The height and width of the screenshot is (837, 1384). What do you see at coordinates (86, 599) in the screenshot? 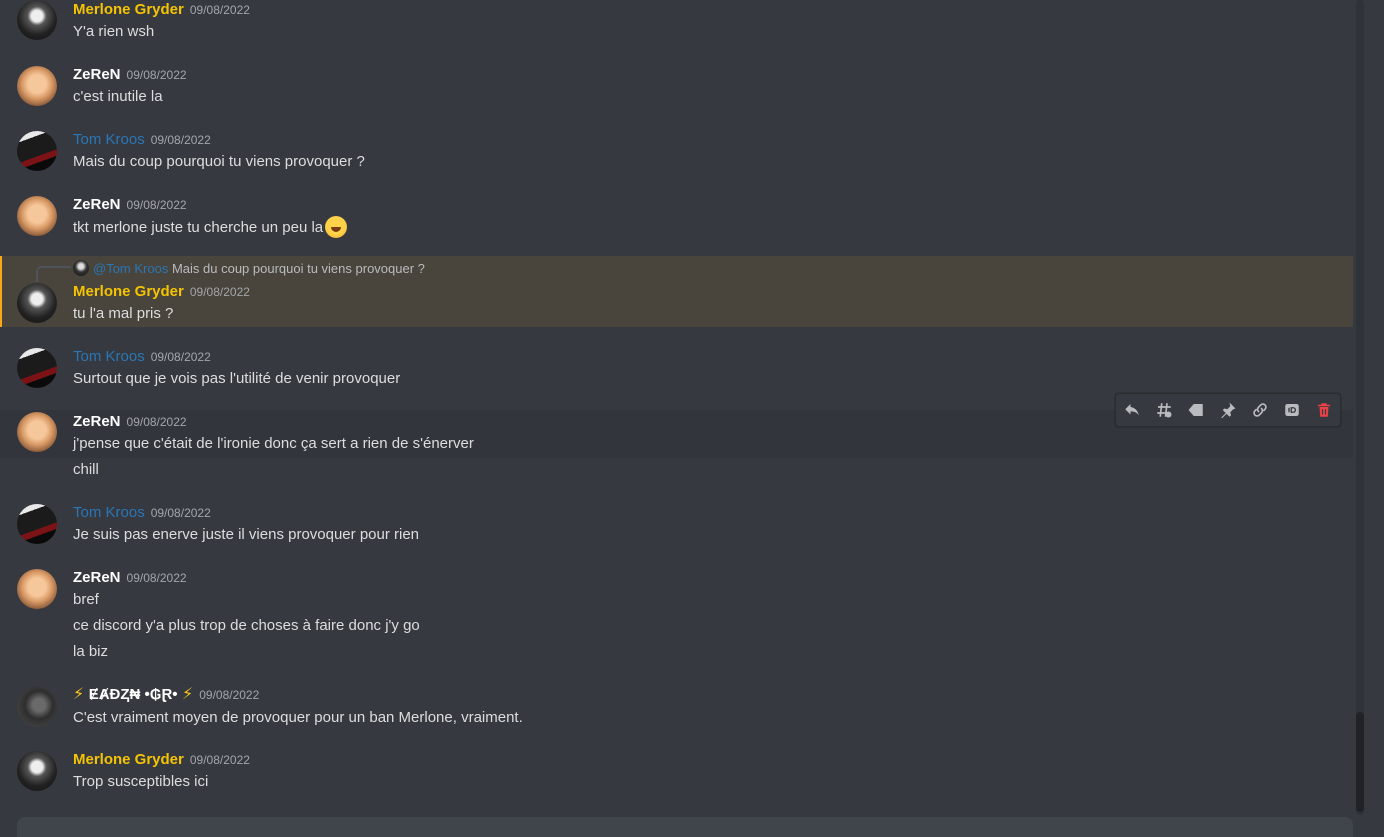
I see `message-text: bref` at bounding box center [86, 599].